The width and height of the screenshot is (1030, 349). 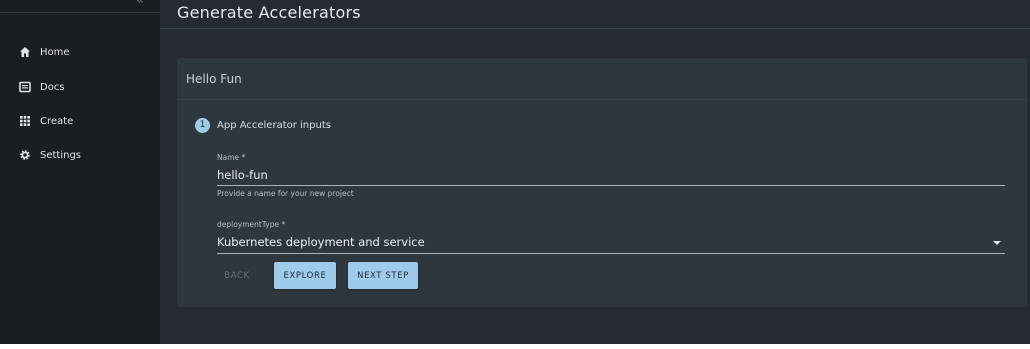 I want to click on explore-button: EXPLORE, so click(x=305, y=275).